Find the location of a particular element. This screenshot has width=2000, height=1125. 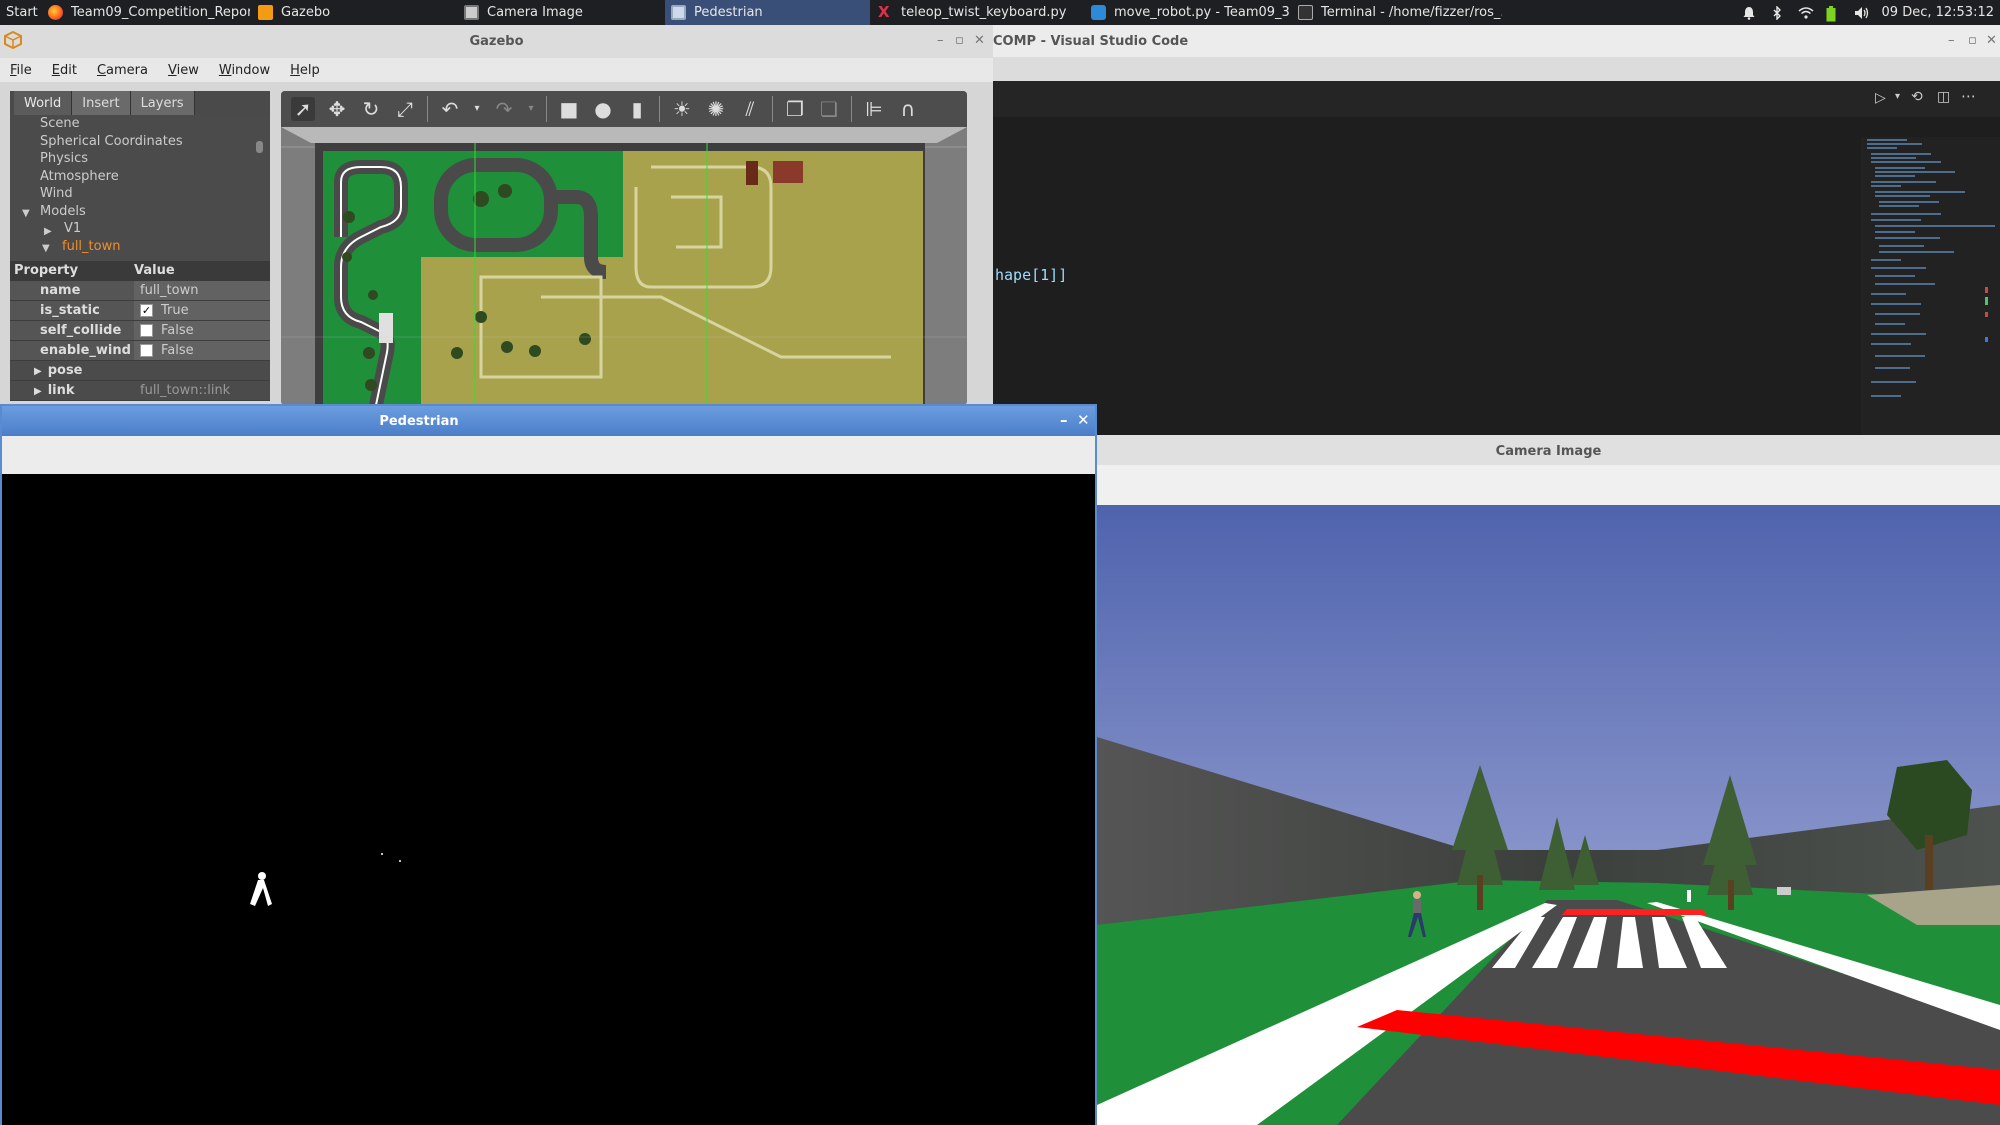

bluetooth-icon is located at coordinates (1777, 12).